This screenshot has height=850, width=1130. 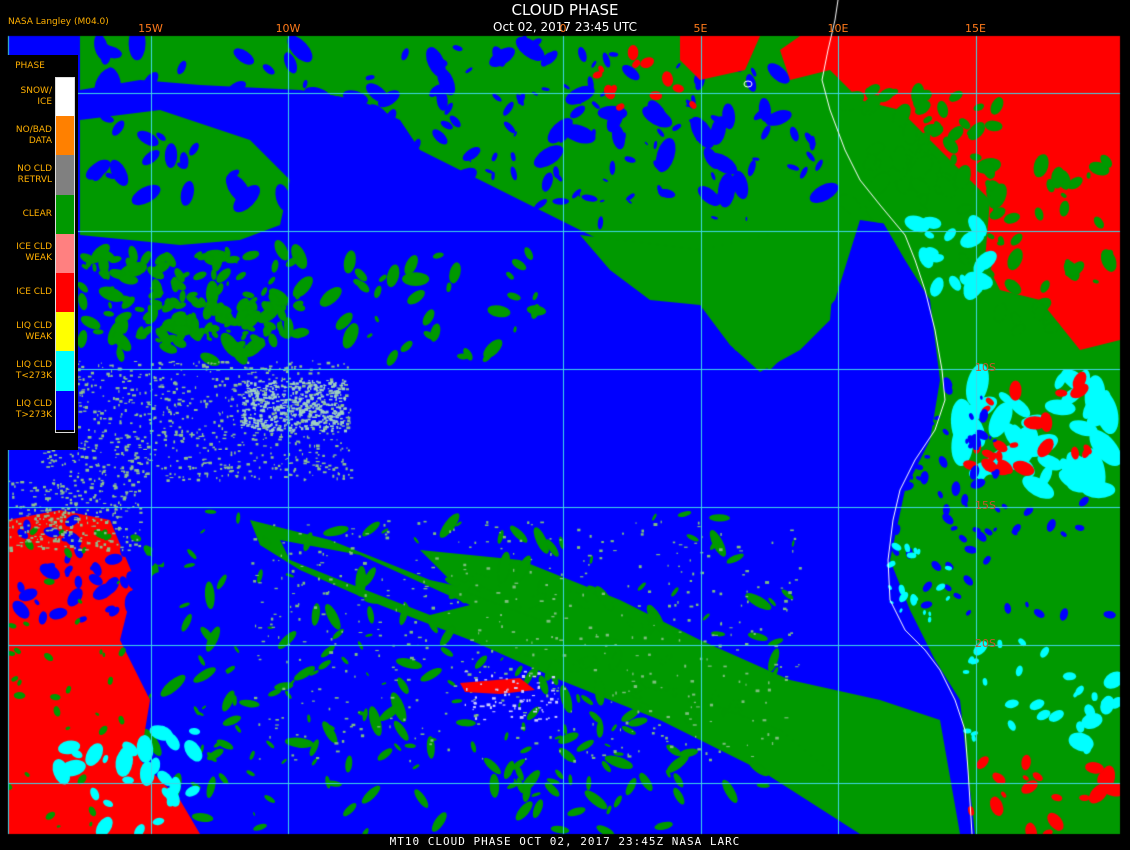 I want to click on legend-title: PHASE, so click(x=30, y=66).